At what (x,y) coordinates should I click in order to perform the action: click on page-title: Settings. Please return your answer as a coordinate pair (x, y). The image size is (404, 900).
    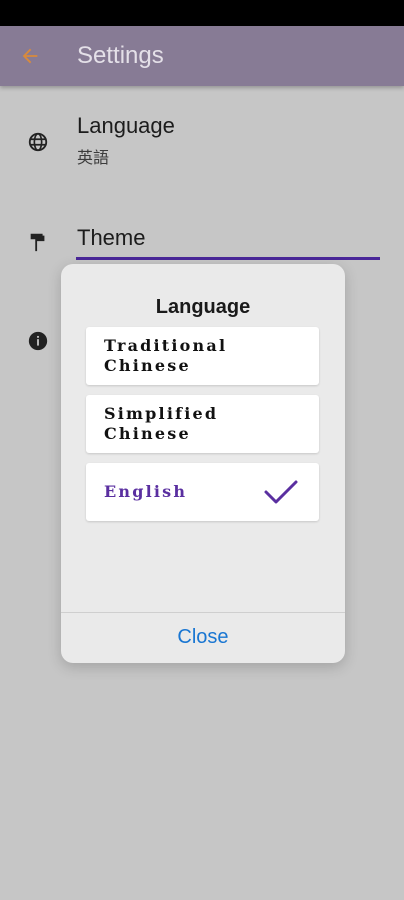
    Looking at the image, I should click on (120, 55).